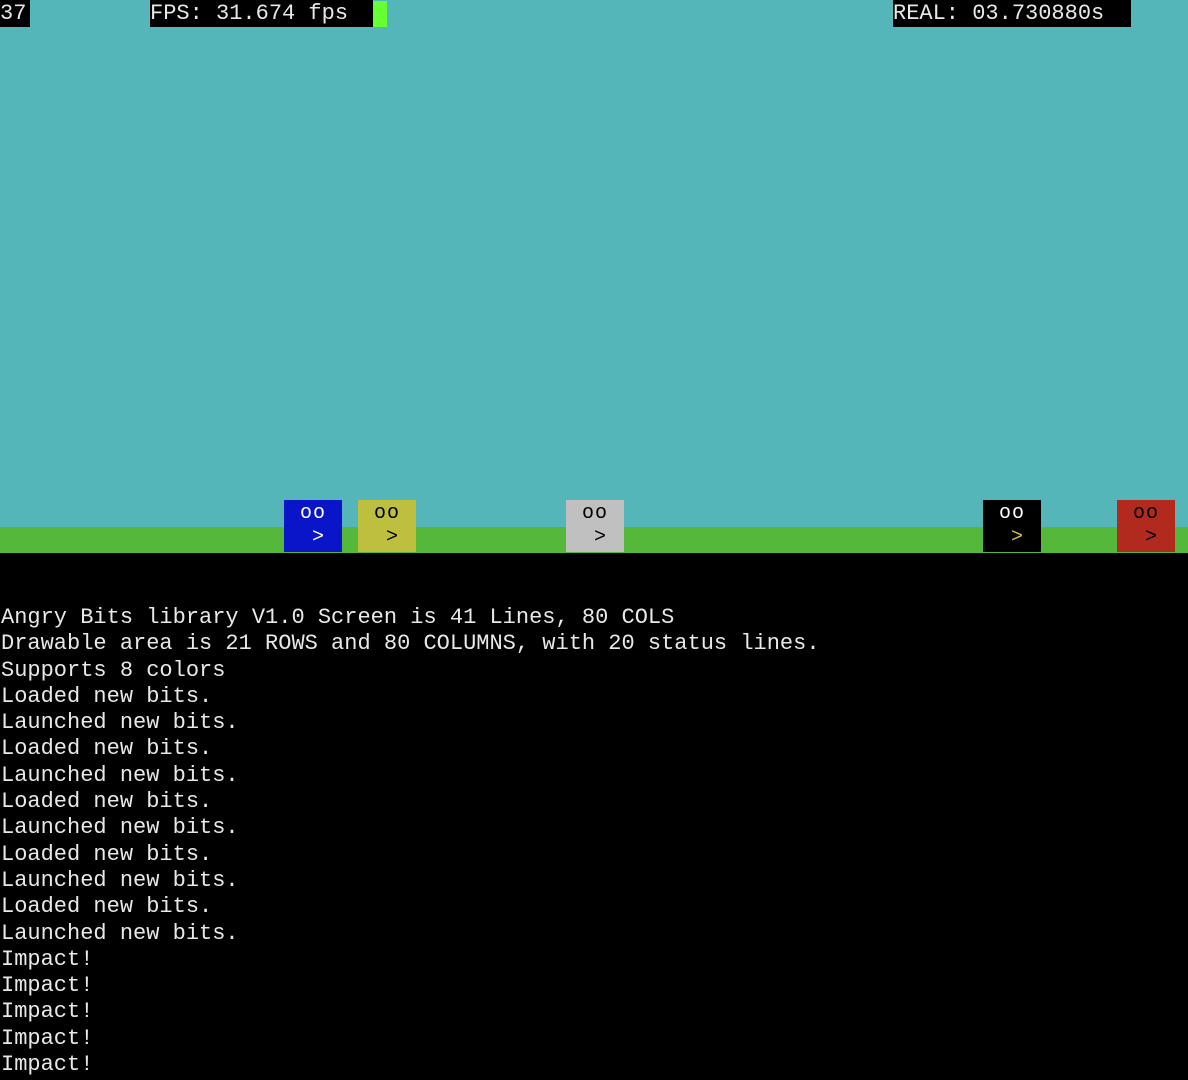 The image size is (1188, 1080). I want to click on bit-character-yellow: oo >, so click(387, 526).